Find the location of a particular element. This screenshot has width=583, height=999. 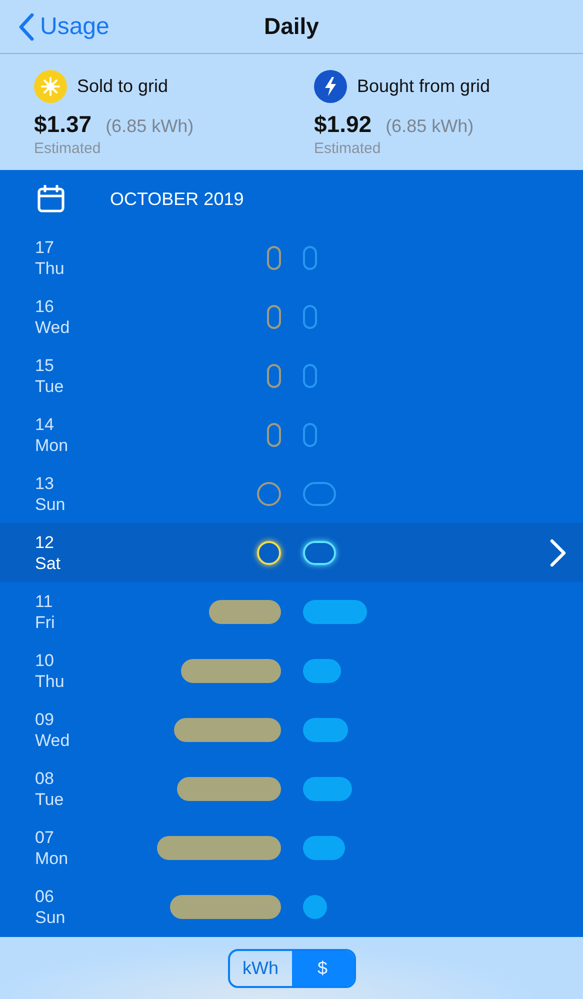

day-number: 08 is located at coordinates (44, 778).